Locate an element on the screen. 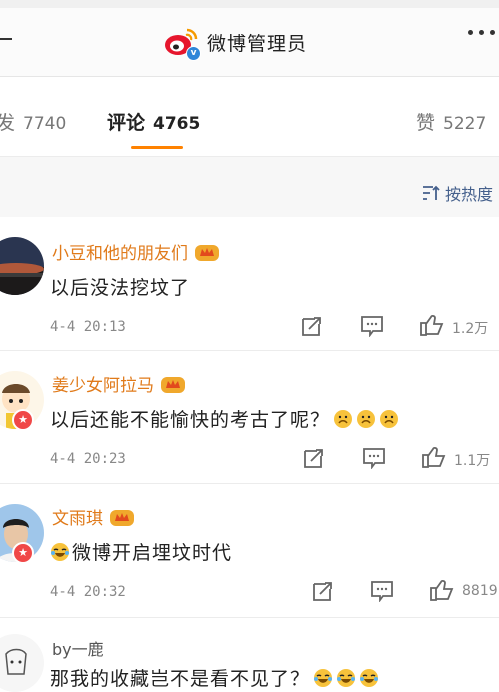 The width and height of the screenshot is (499, 692). like-count: 1.1万 is located at coordinates (472, 461).